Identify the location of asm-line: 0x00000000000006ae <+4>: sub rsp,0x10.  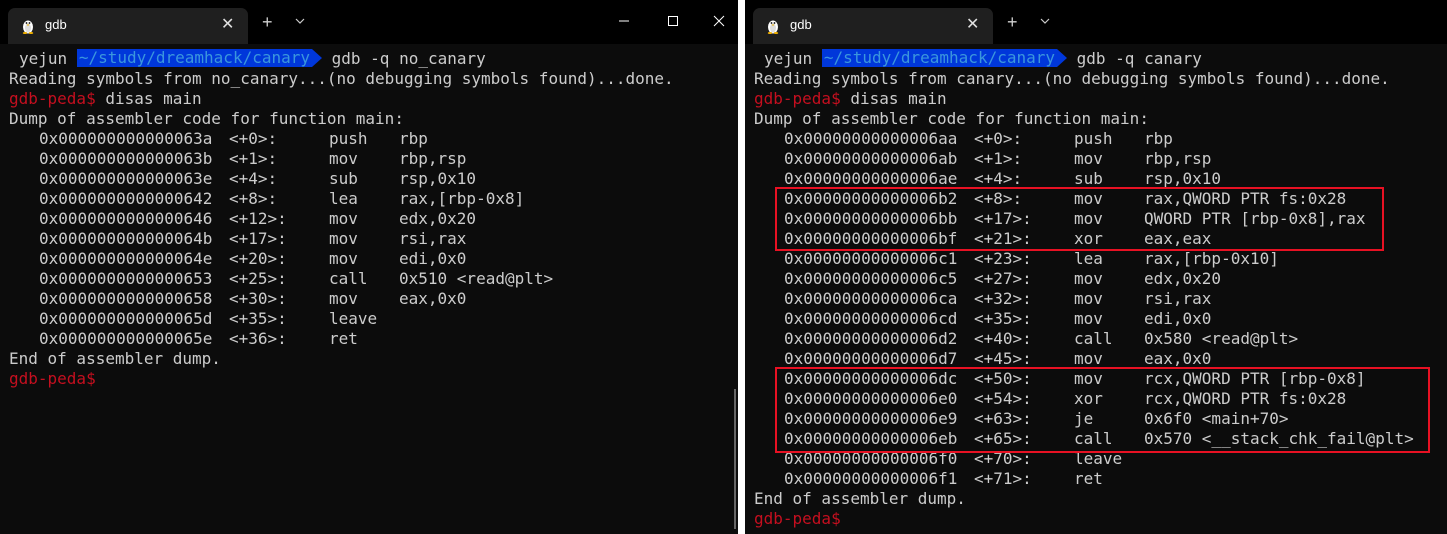
(1100, 179).